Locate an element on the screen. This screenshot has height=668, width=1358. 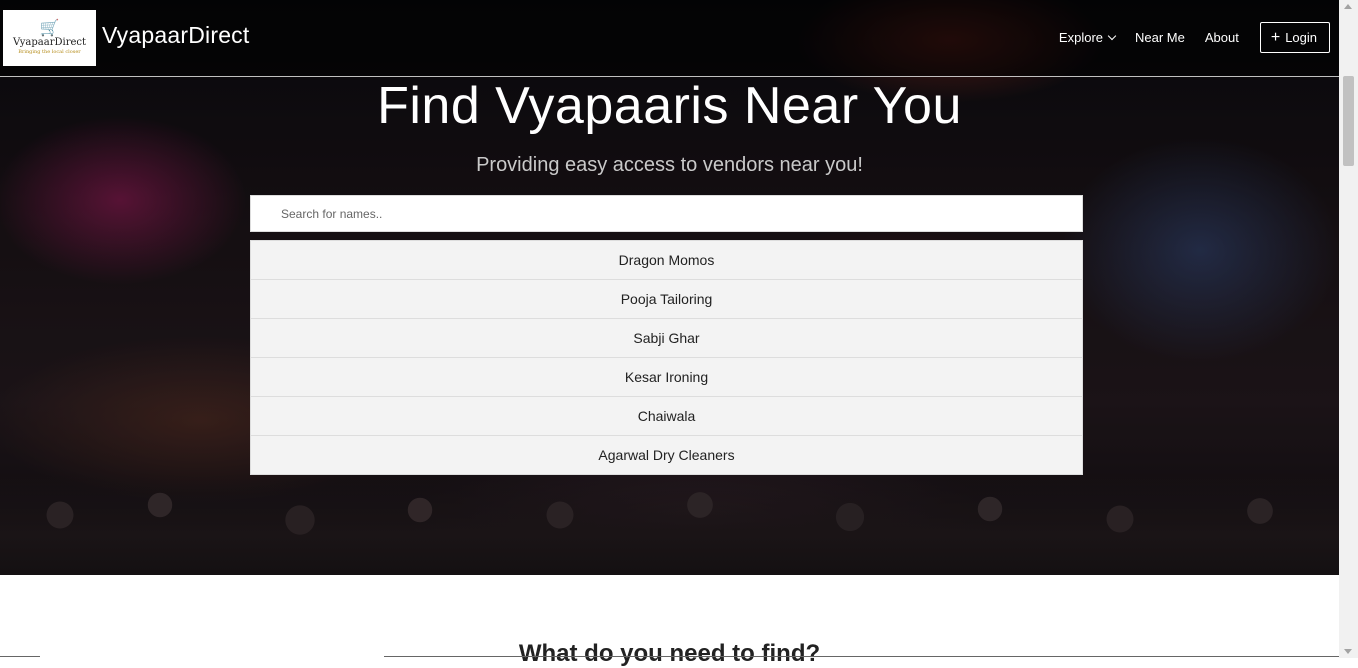
page-title: Find Vyapaaris Near You is located at coordinates (669, 106).